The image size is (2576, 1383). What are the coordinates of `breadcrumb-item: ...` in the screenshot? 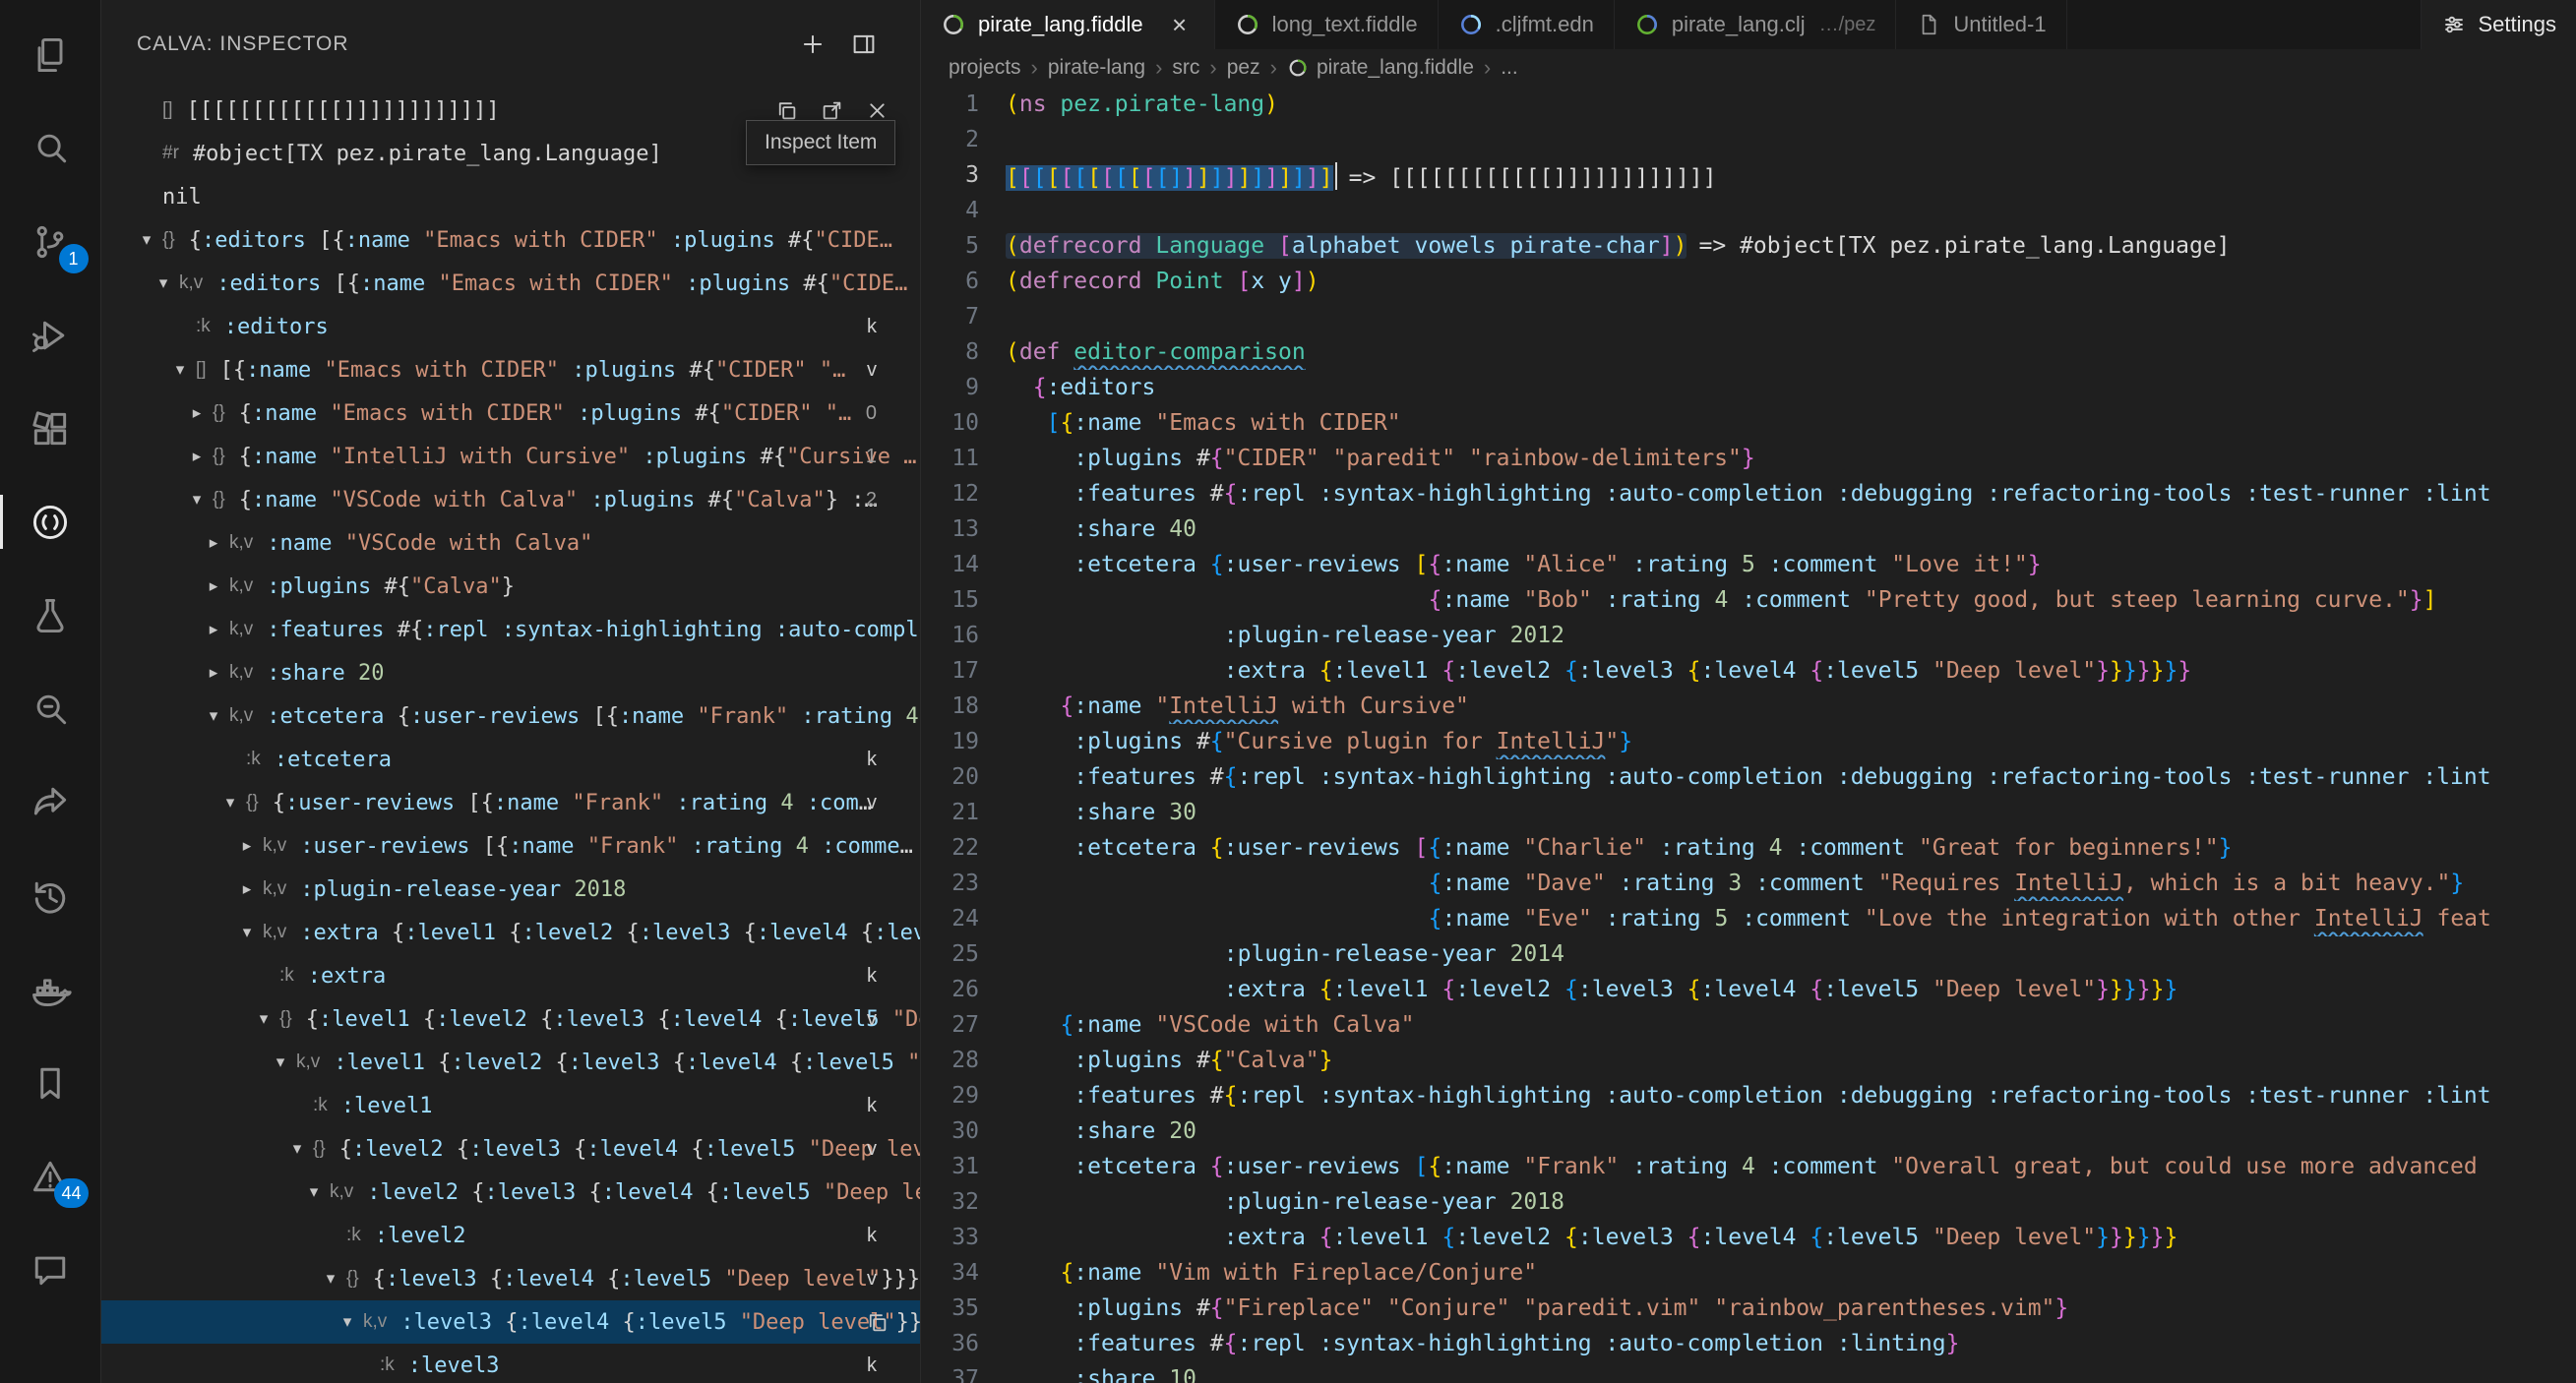 It's located at (1509, 68).